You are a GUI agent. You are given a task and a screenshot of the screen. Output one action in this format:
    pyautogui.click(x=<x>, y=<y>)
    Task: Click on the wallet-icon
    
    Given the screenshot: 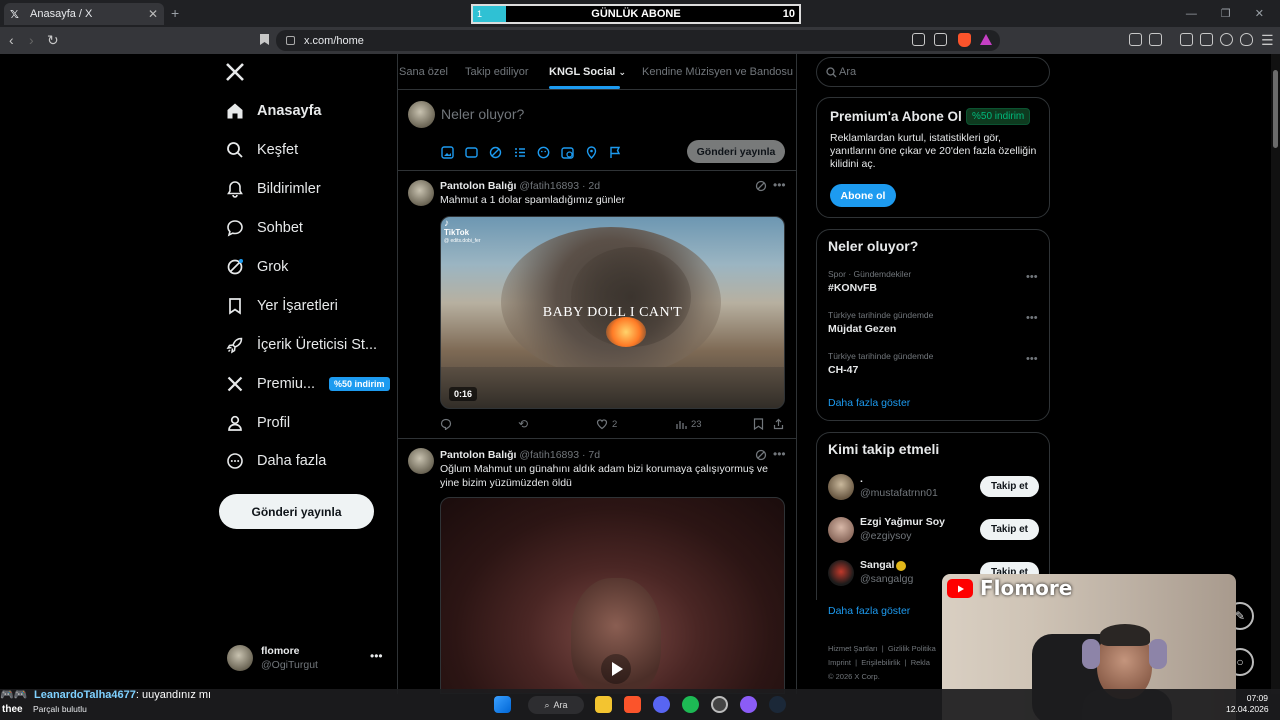 What is the action you would take?
    pyautogui.click(x=1206, y=39)
    